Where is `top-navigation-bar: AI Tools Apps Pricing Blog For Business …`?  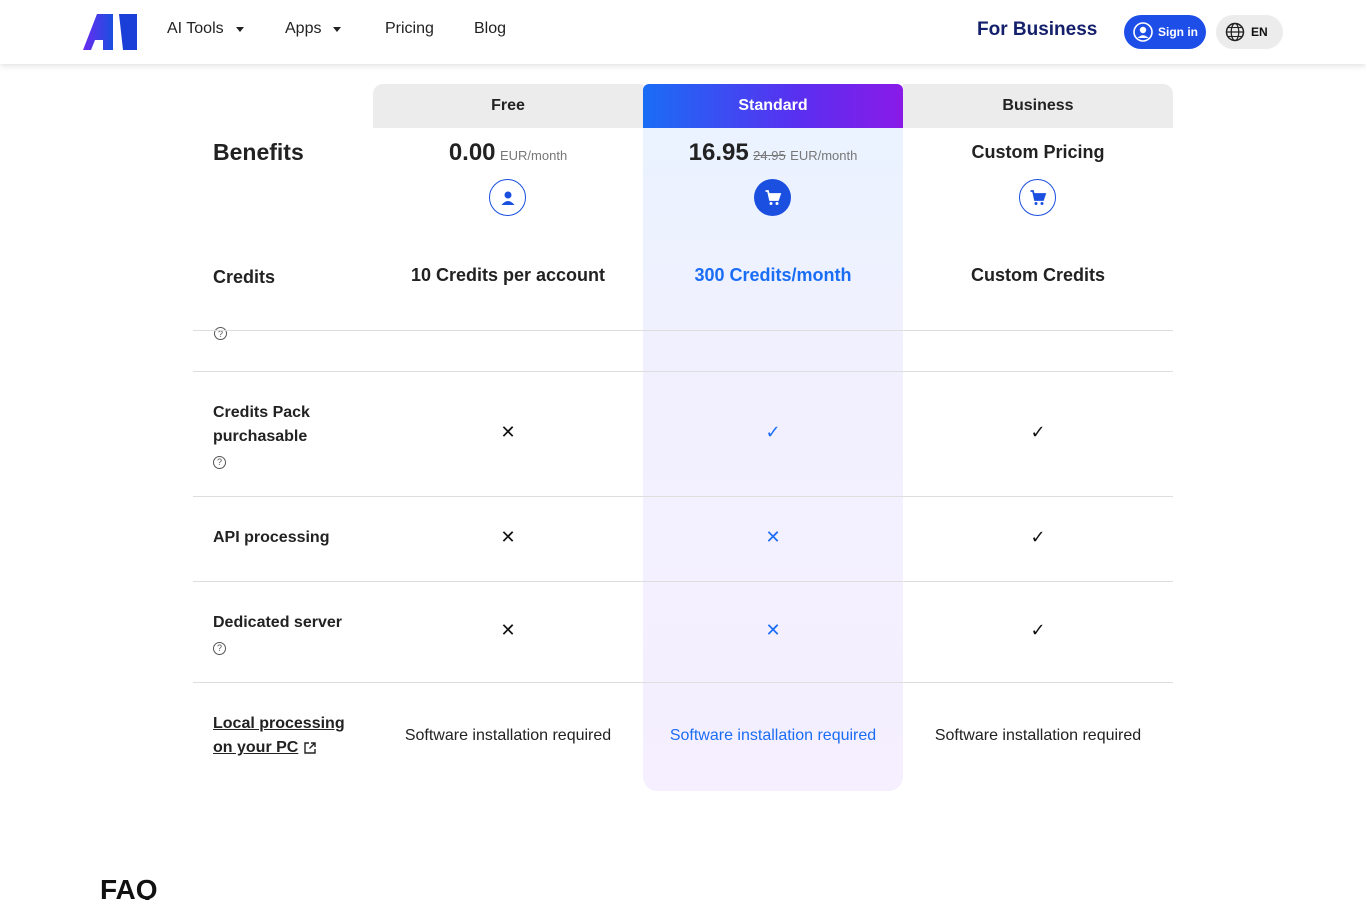 top-navigation-bar: AI Tools Apps Pricing Blog For Business … is located at coordinates (683, 32).